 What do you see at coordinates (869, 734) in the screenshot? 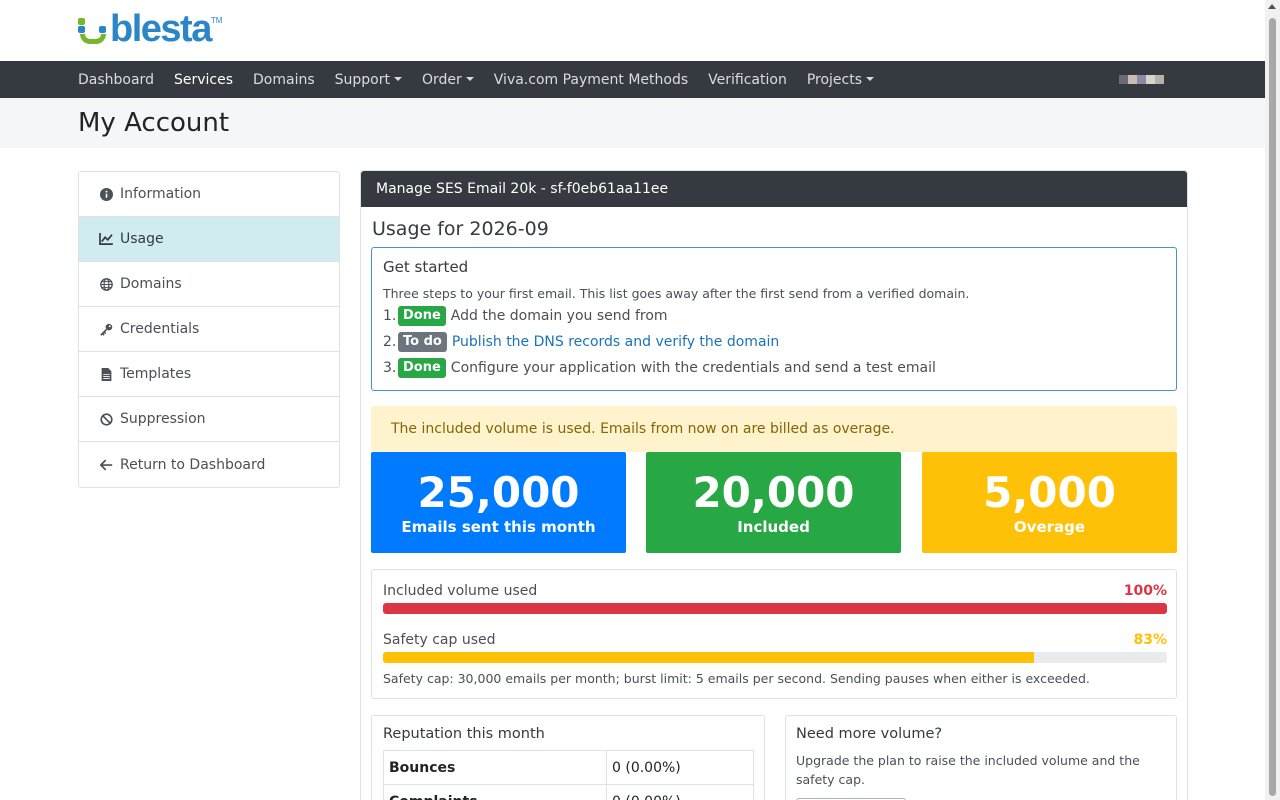
I see `more-volume-title: Need more volume?` at bounding box center [869, 734].